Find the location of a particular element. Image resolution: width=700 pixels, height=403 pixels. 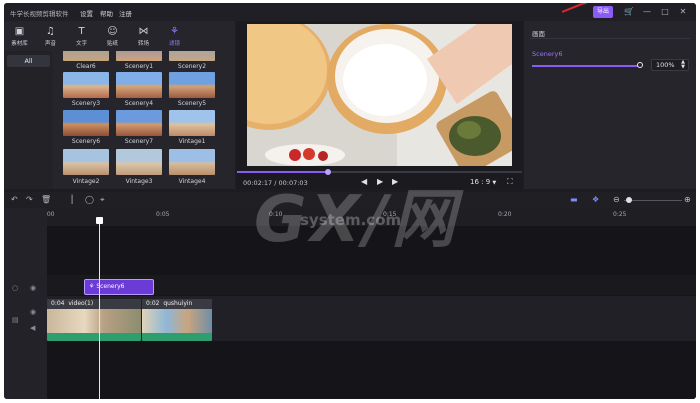

snap-icon: ▬ is located at coordinates (574, 199).